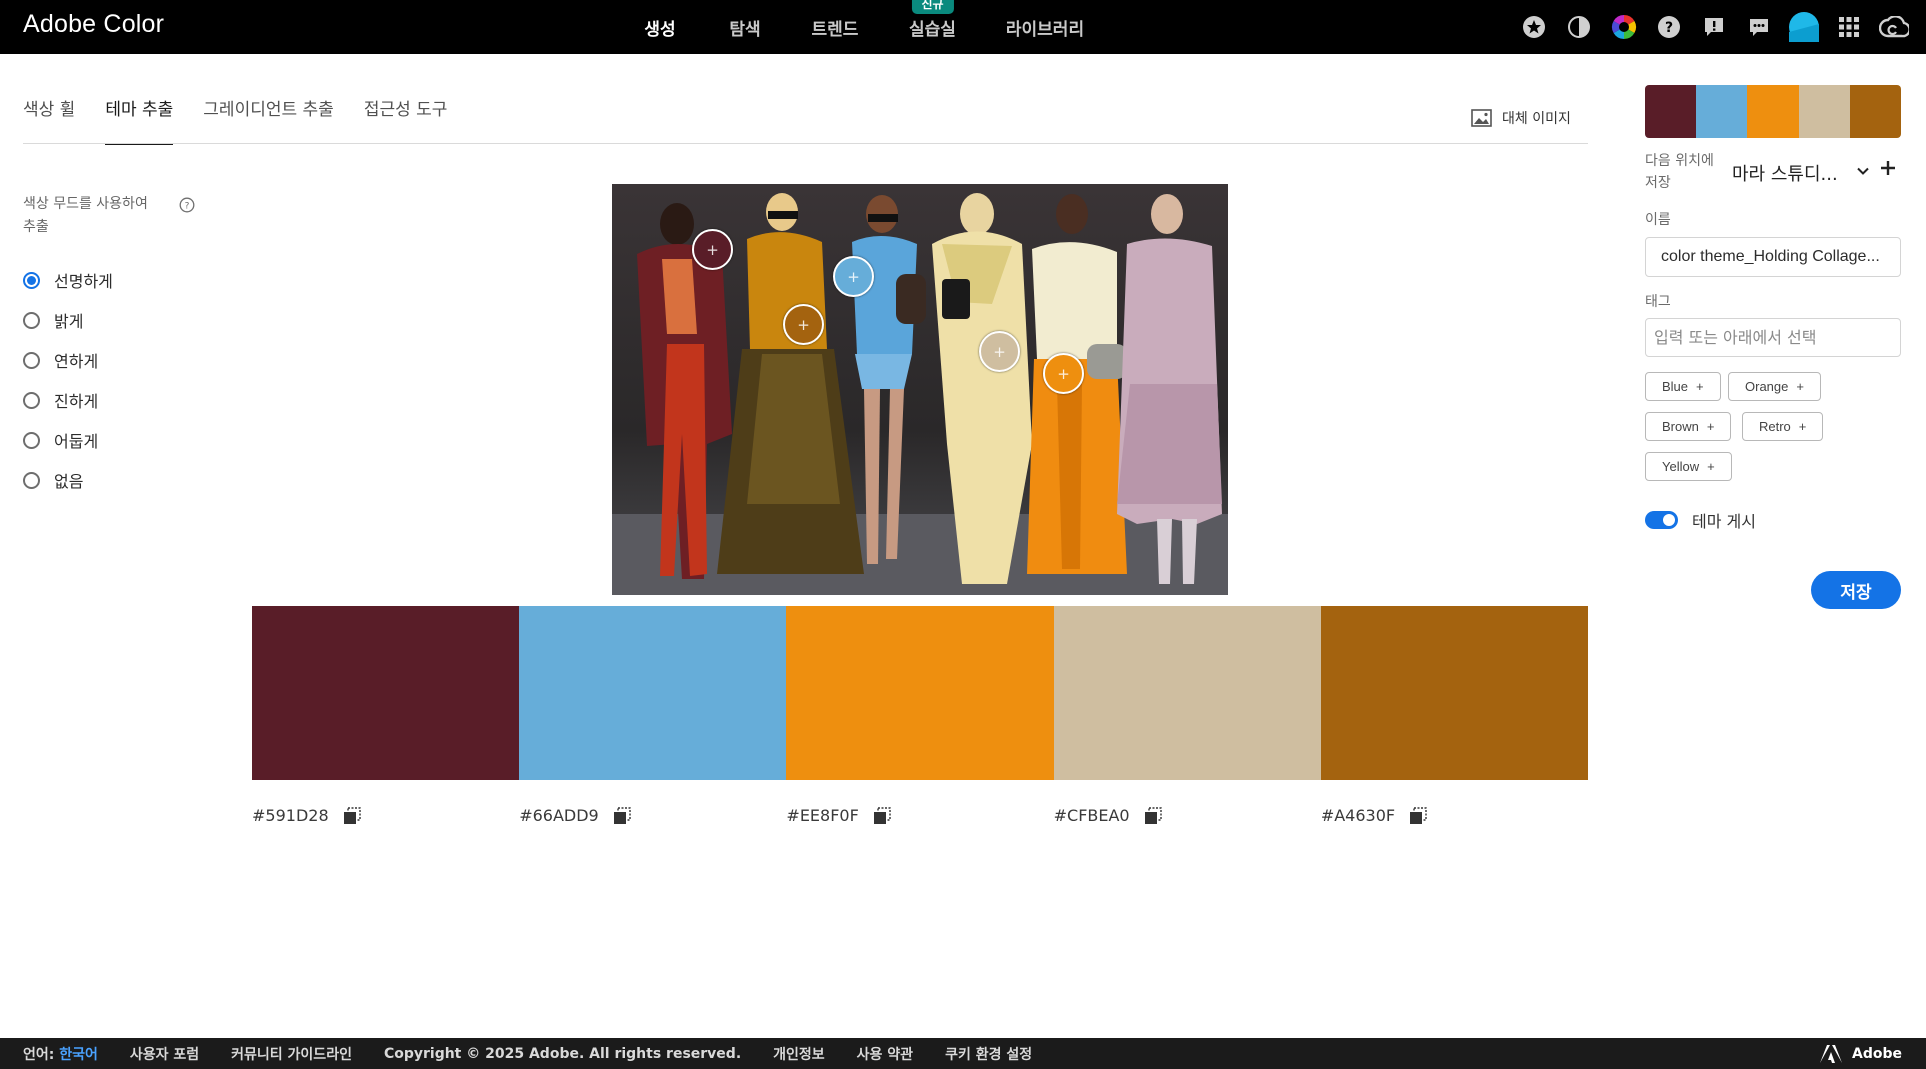 The height and width of the screenshot is (1069, 1926). I want to click on tag-chip-blue: Blue +, so click(1683, 386).